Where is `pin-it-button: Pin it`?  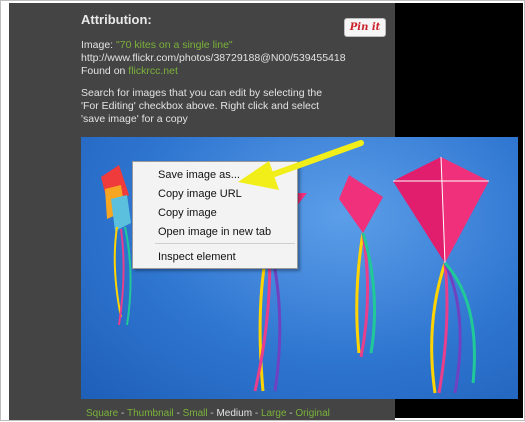
pin-it-button: Pin it is located at coordinates (365, 27).